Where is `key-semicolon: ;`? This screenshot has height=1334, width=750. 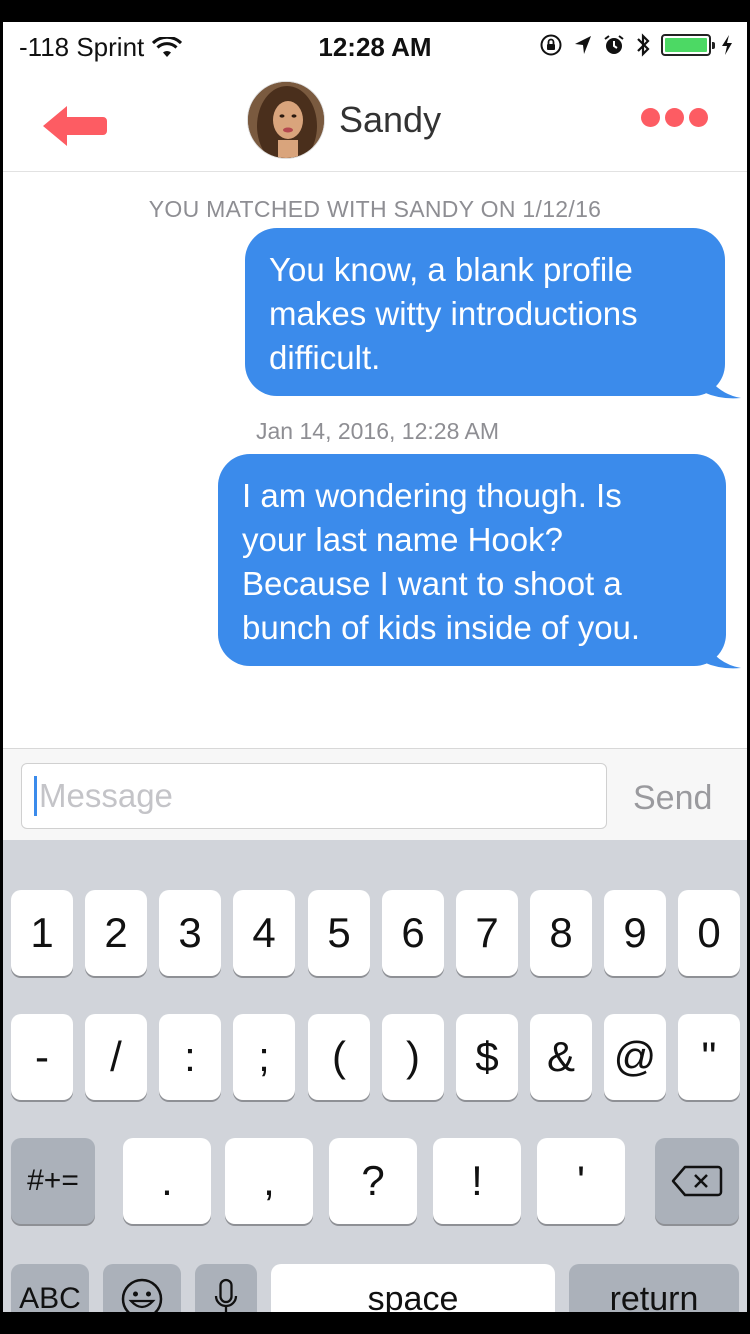 key-semicolon: ; is located at coordinates (264, 1057).